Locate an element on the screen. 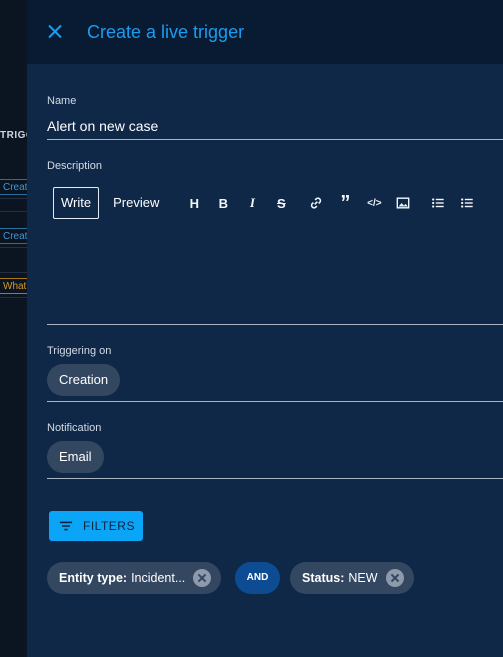  bg-table-divider is located at coordinates (13, 205).